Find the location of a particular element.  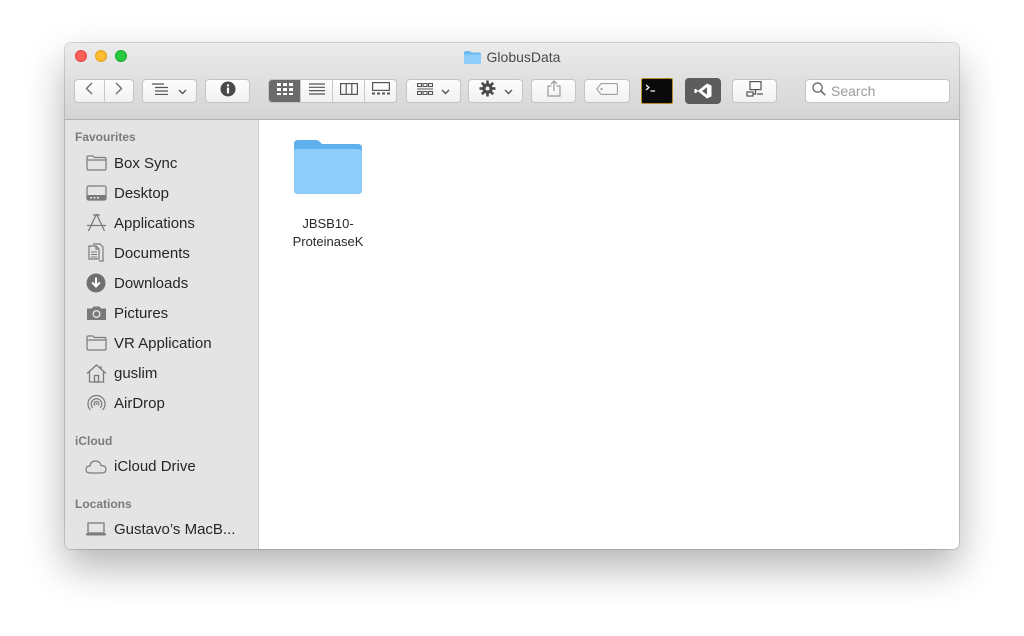

vscode-icon is located at coordinates (703, 93).